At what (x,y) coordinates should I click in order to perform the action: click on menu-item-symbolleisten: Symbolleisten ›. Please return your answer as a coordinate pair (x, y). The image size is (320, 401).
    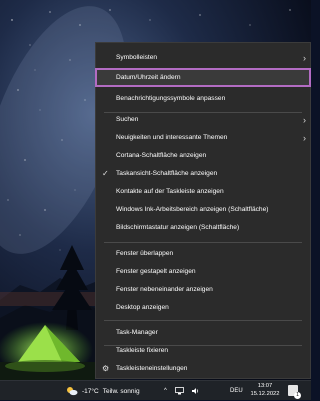
    Looking at the image, I should click on (203, 57).